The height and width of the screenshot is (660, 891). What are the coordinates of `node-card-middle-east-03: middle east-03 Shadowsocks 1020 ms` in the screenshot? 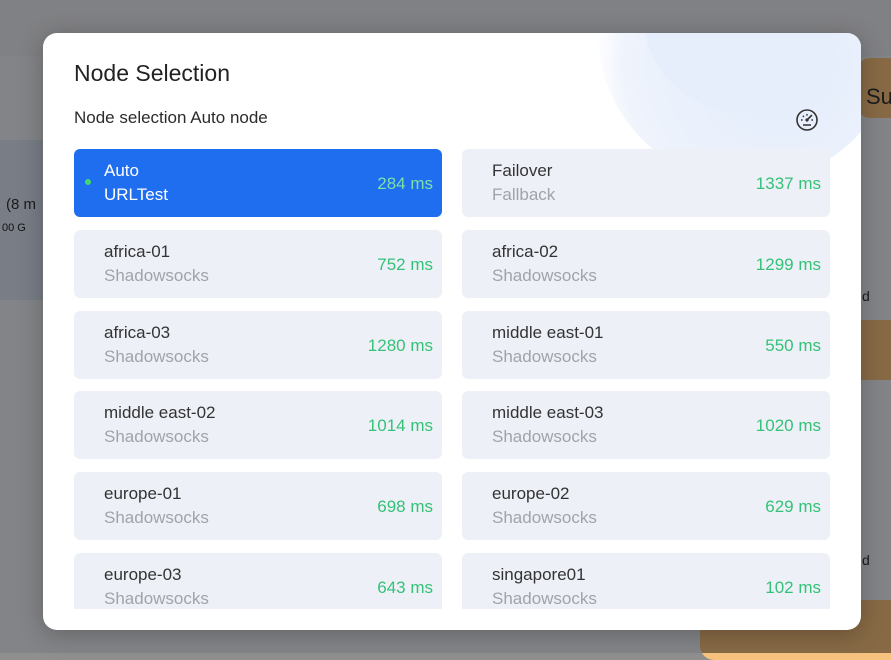 It's located at (646, 425).